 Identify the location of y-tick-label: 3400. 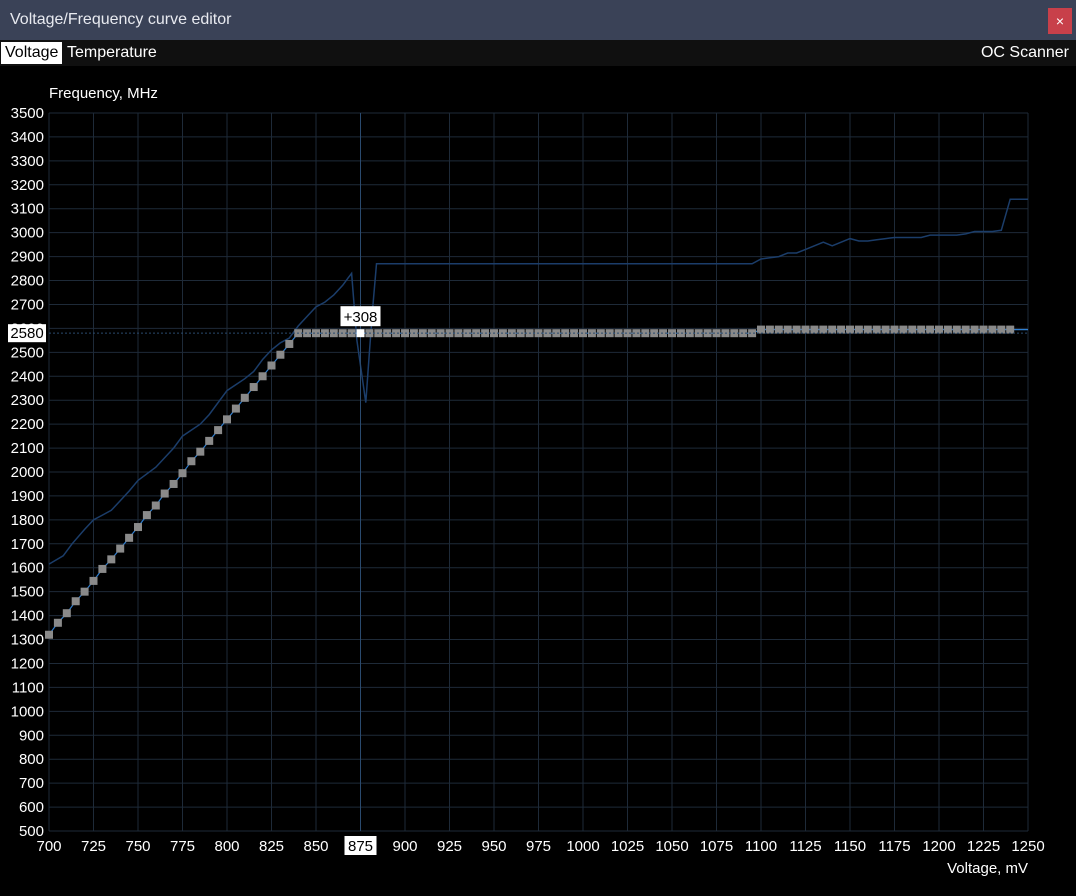
(27, 137).